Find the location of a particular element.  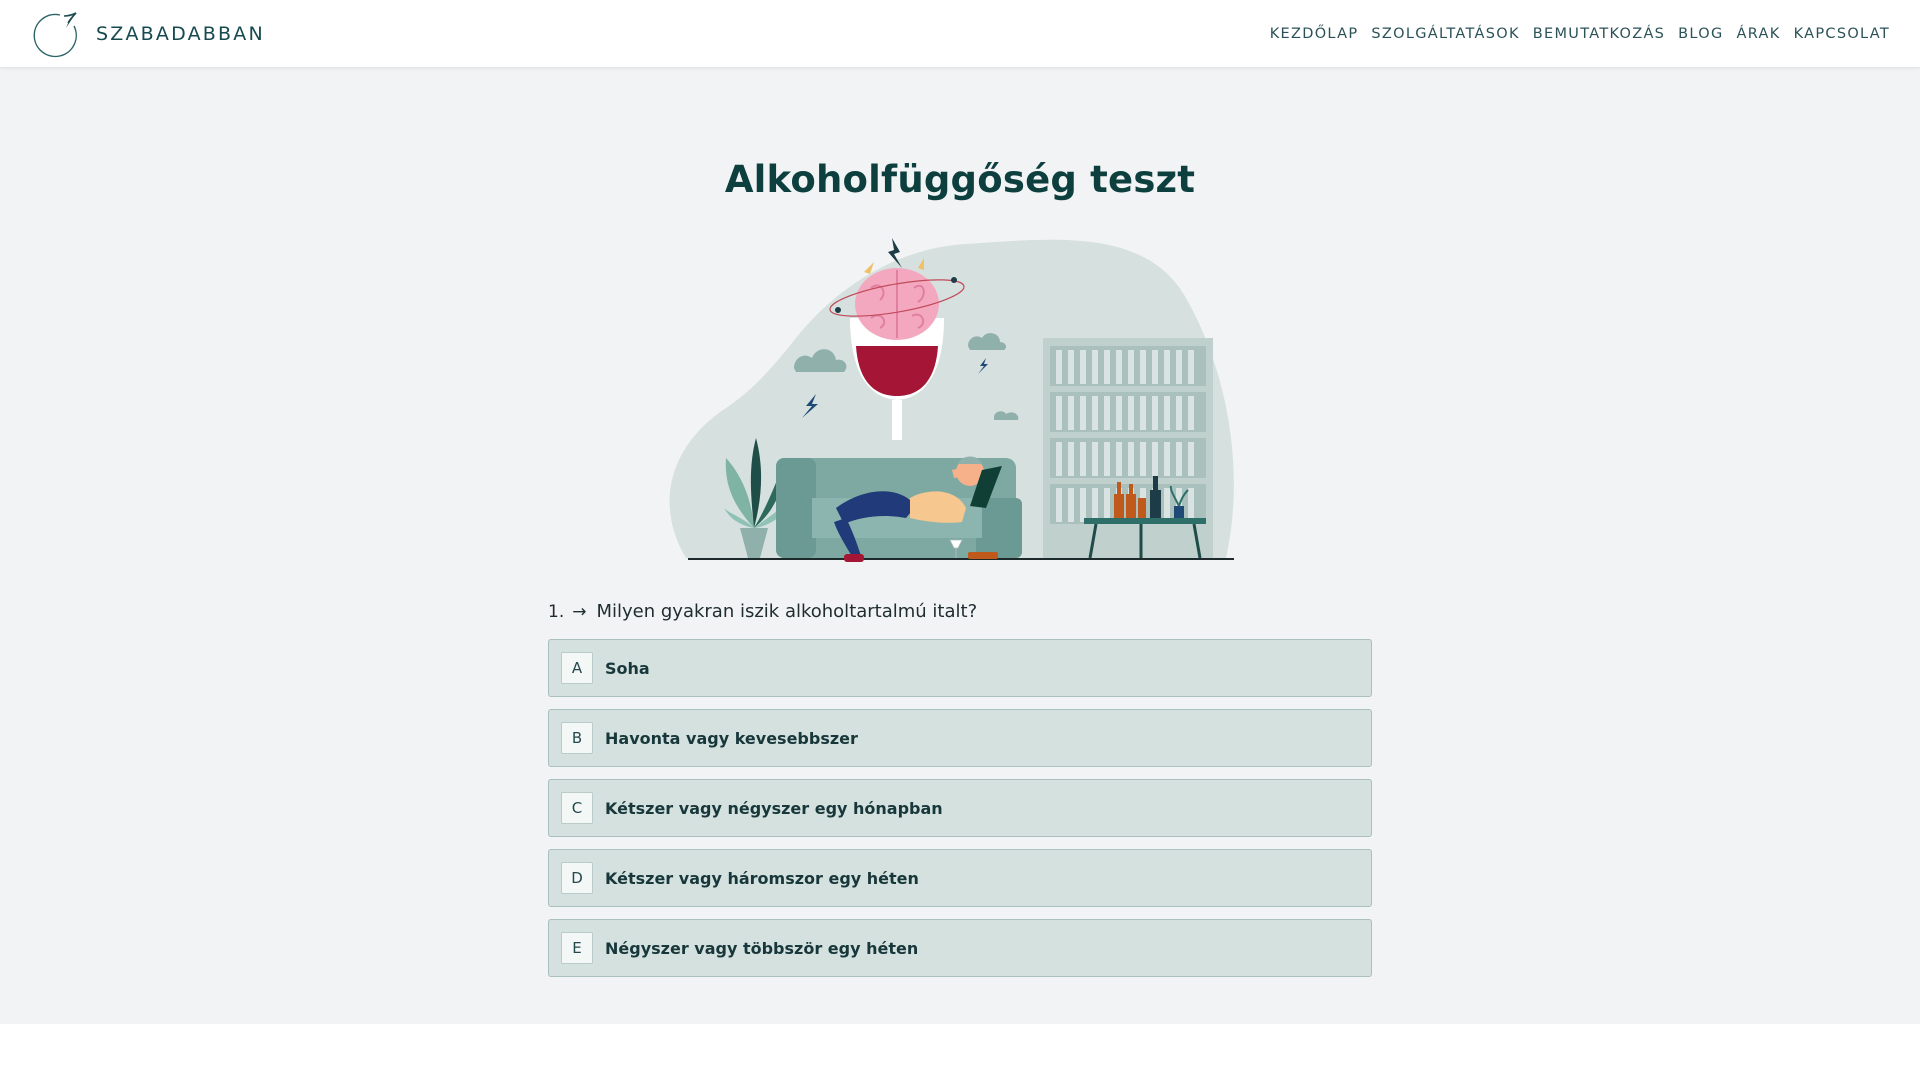

answer-option-b: B Havonta vagy kevesebbszer is located at coordinates (960, 738).